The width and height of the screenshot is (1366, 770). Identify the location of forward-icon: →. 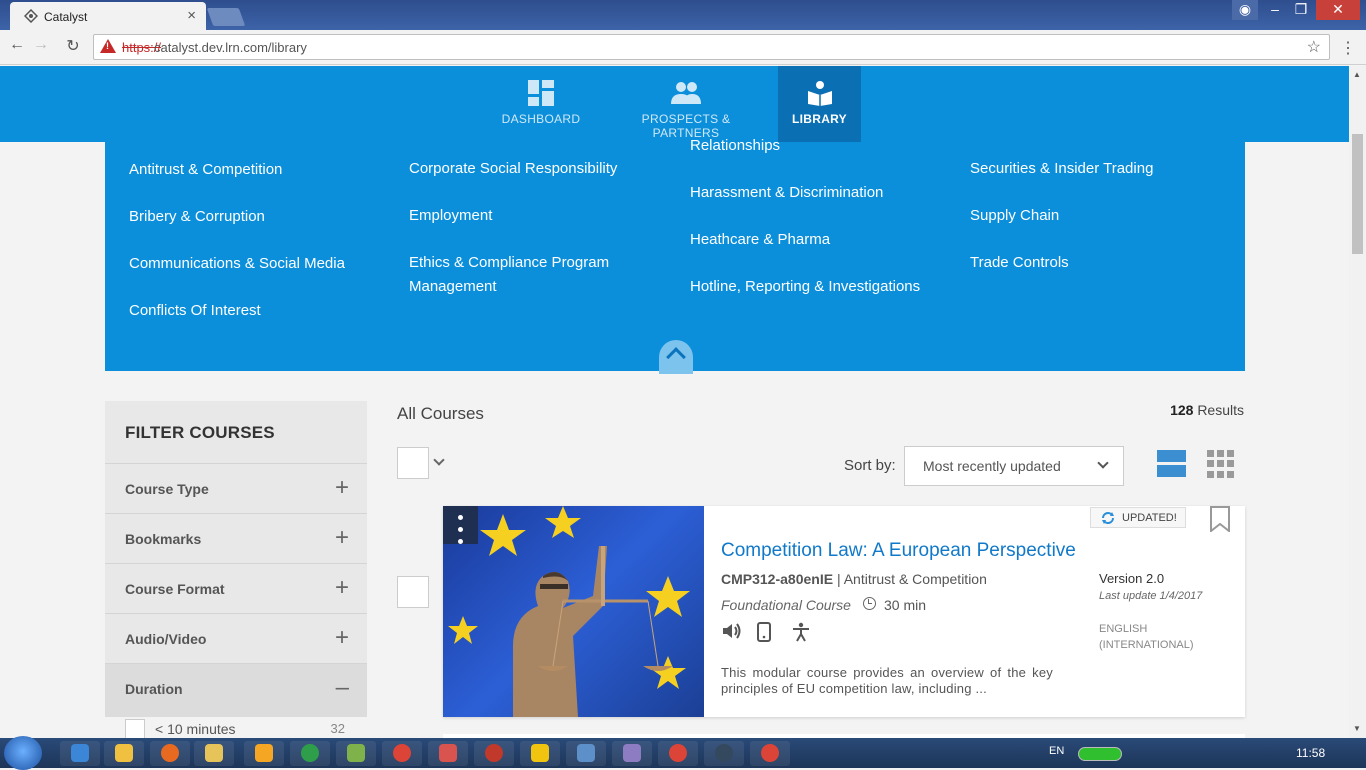
(41, 45).